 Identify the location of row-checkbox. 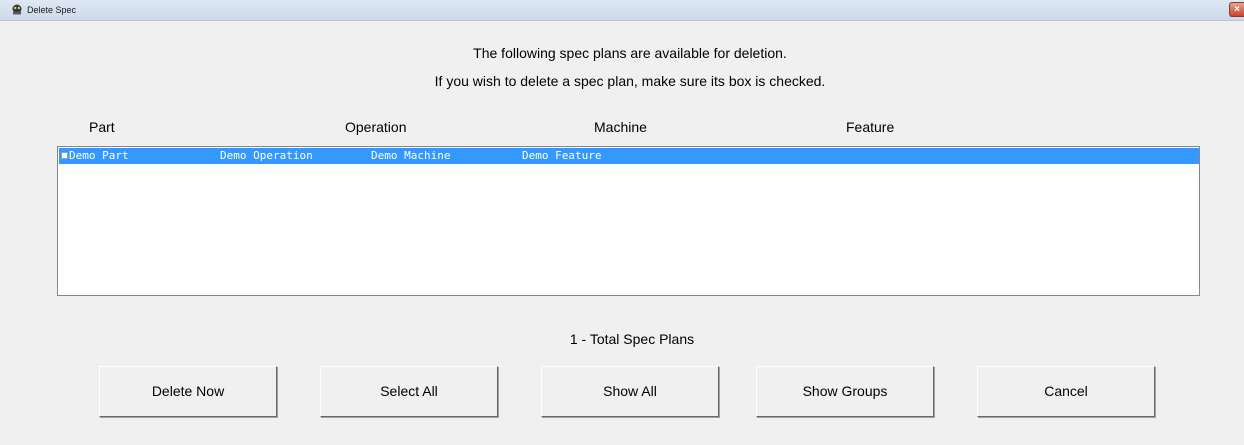
(64, 155).